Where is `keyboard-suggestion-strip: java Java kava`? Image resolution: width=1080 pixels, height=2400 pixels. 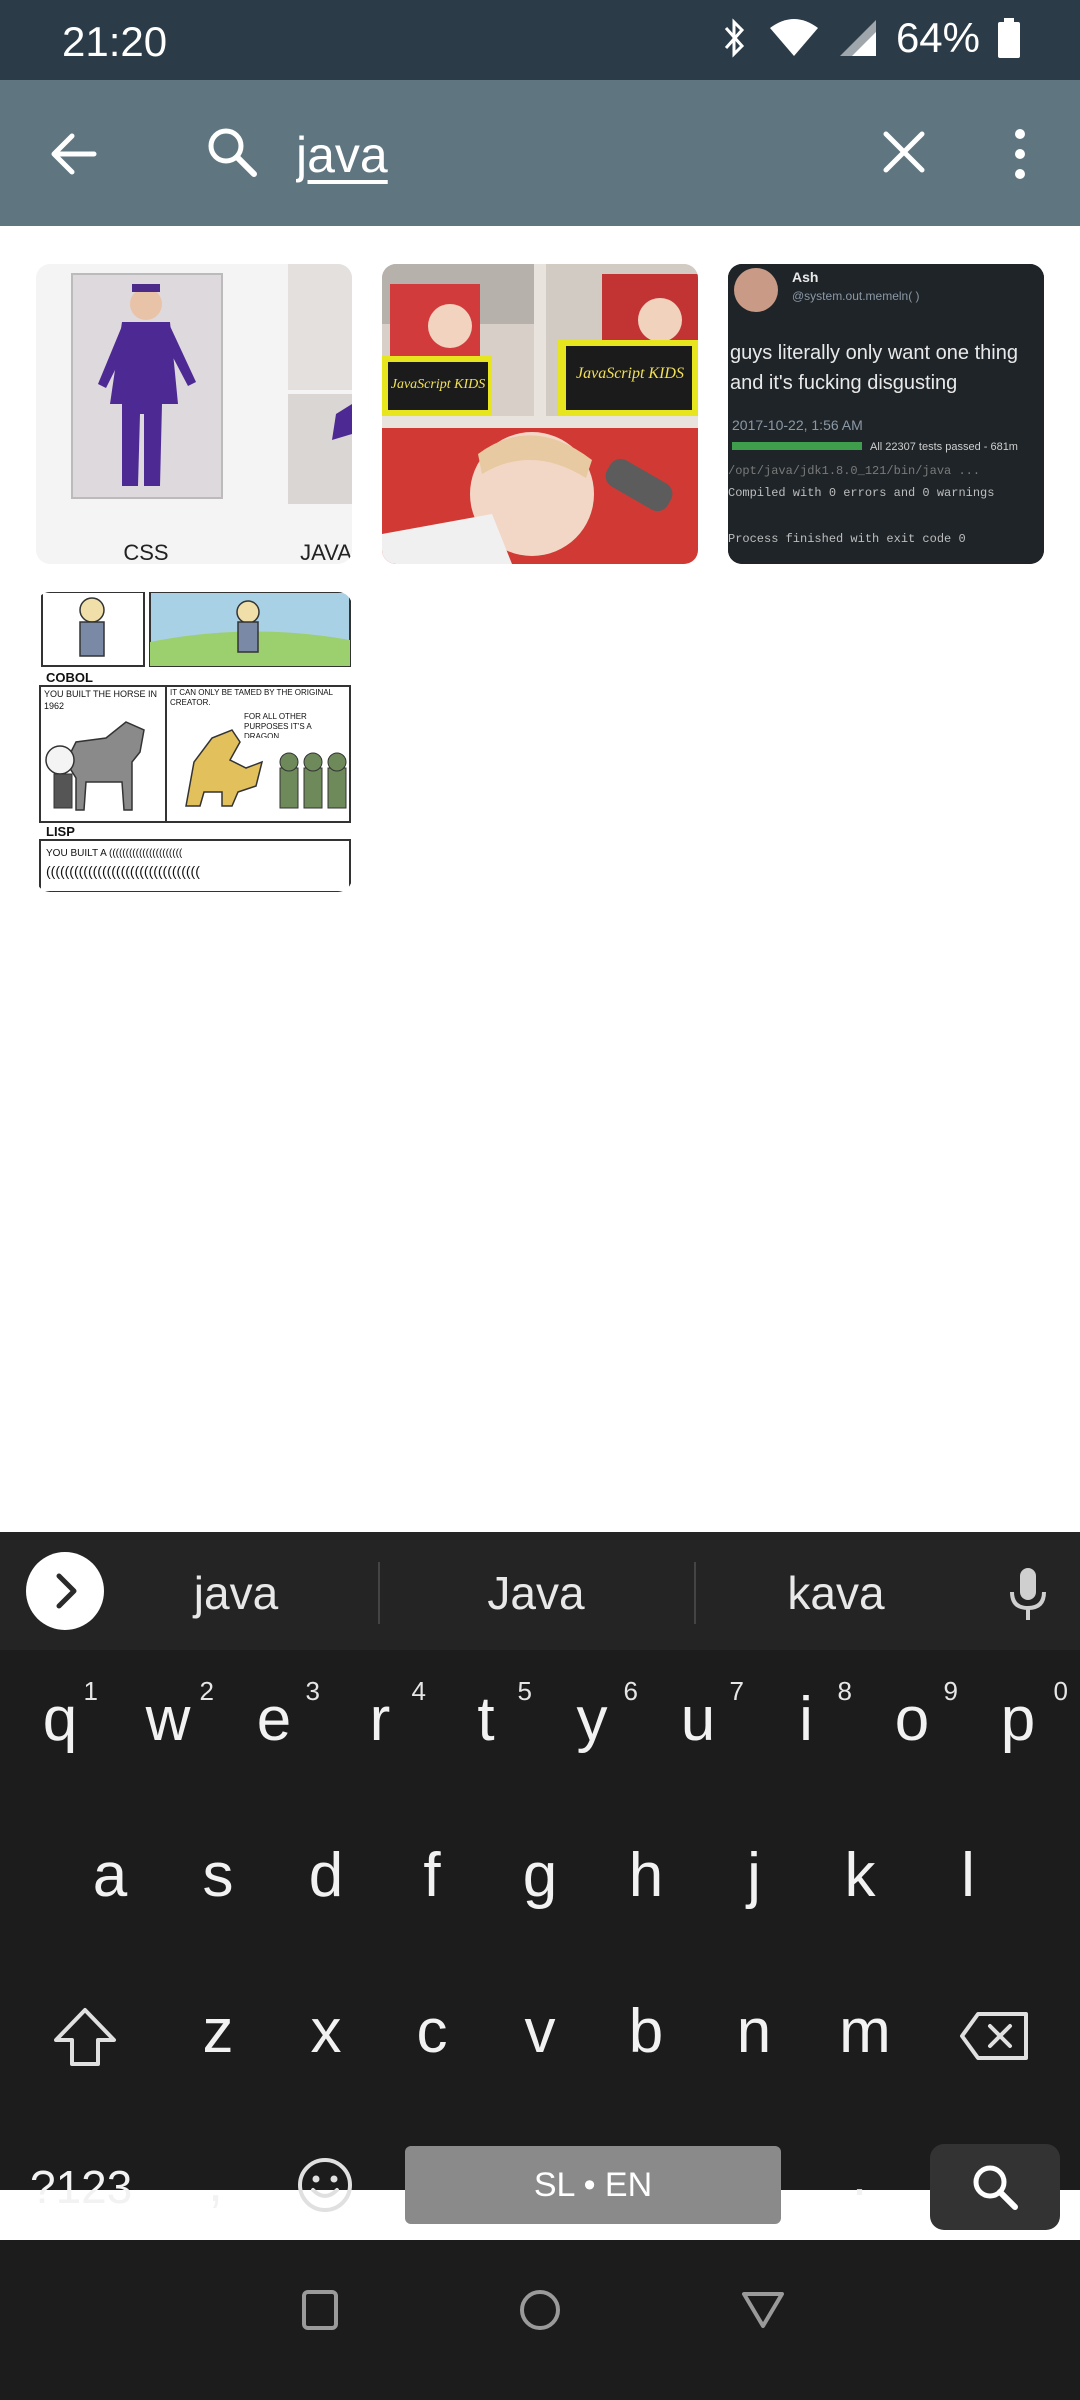
keyboard-suggestion-strip: java Java kava is located at coordinates (540, 1591).